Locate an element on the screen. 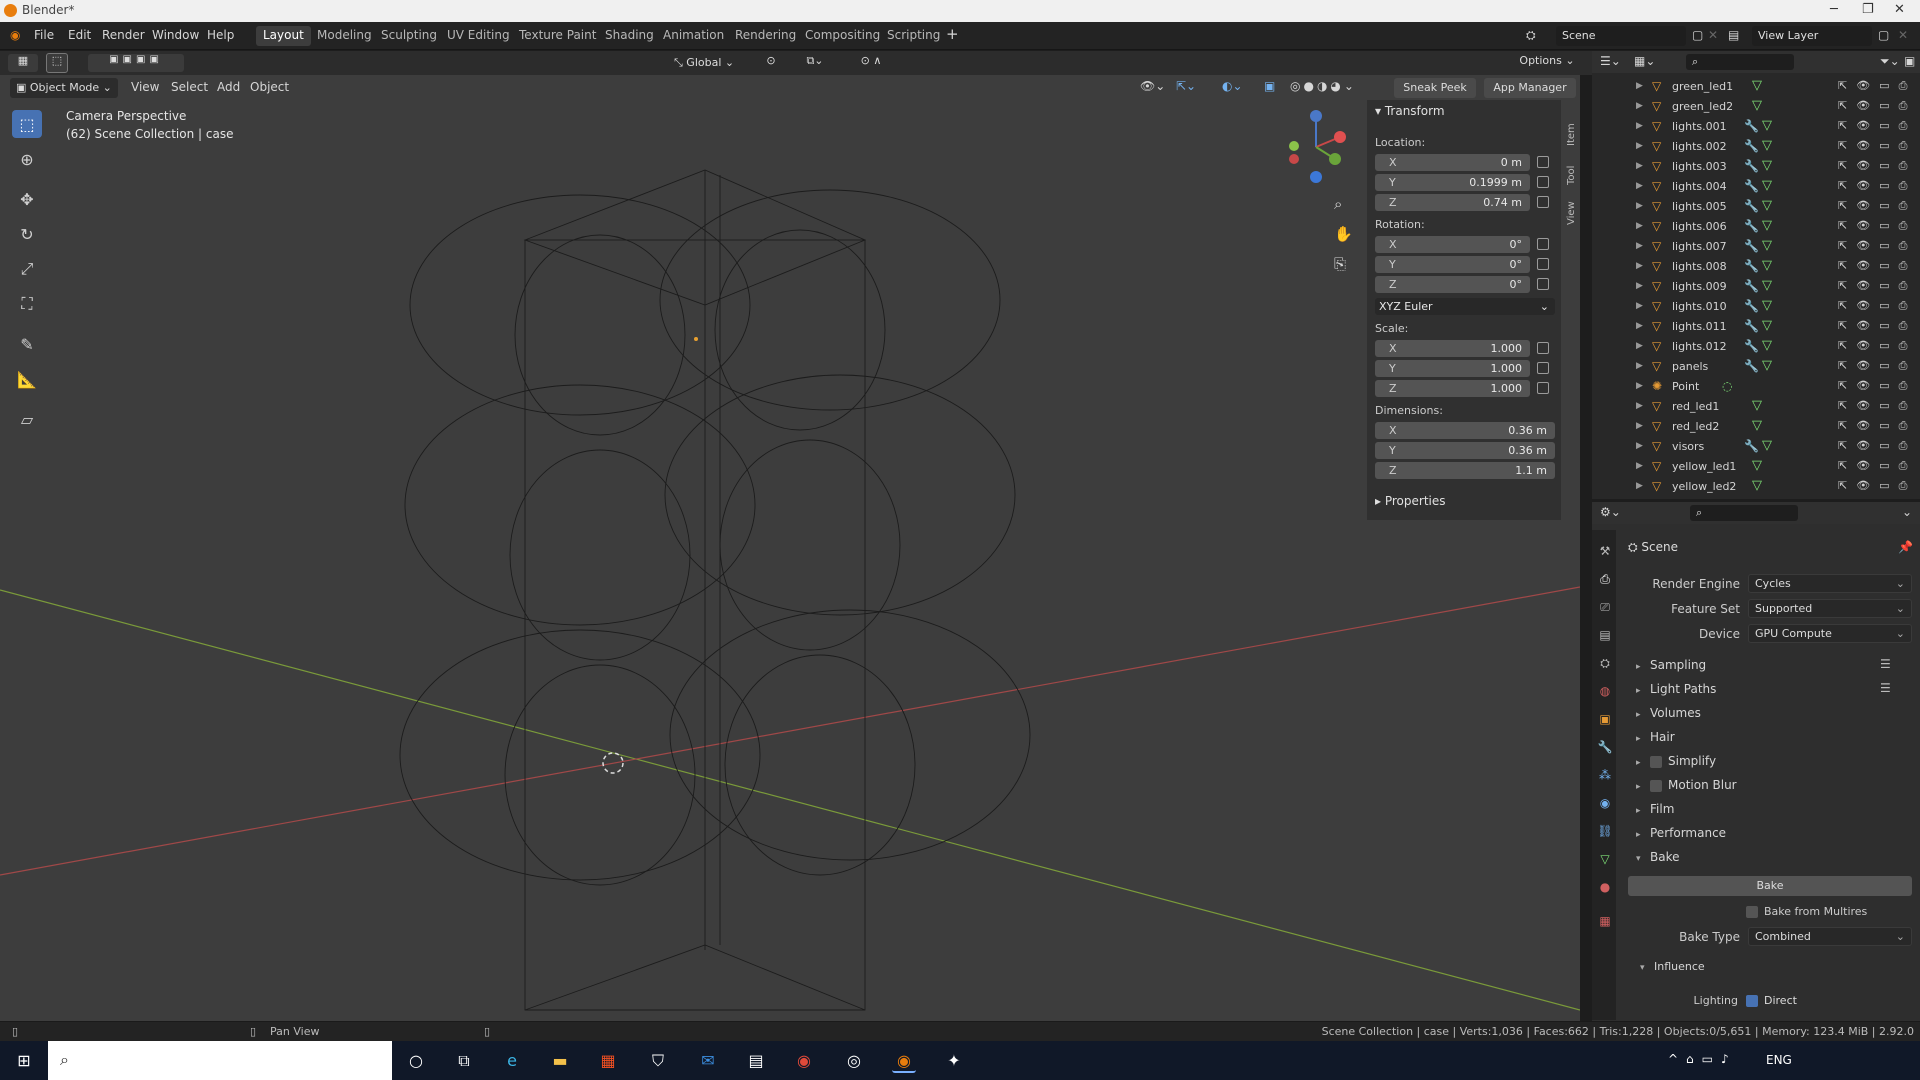 Image resolution: width=1920 pixels, height=1080 pixels. editor-type-icon: ▦ is located at coordinates (23, 63).